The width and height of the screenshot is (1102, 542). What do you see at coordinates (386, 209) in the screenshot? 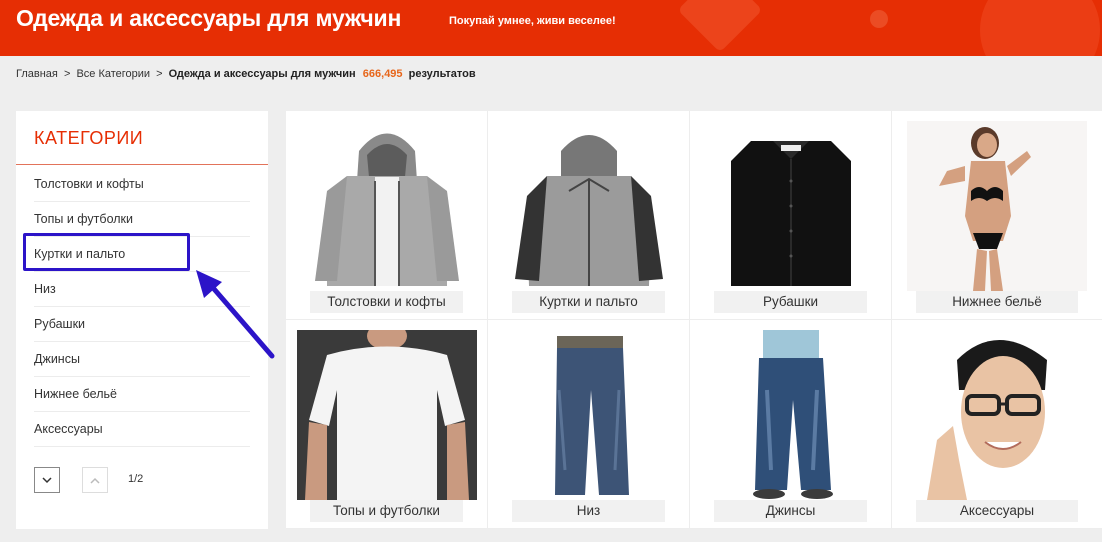
I see `grey-hoodie-image` at bounding box center [386, 209].